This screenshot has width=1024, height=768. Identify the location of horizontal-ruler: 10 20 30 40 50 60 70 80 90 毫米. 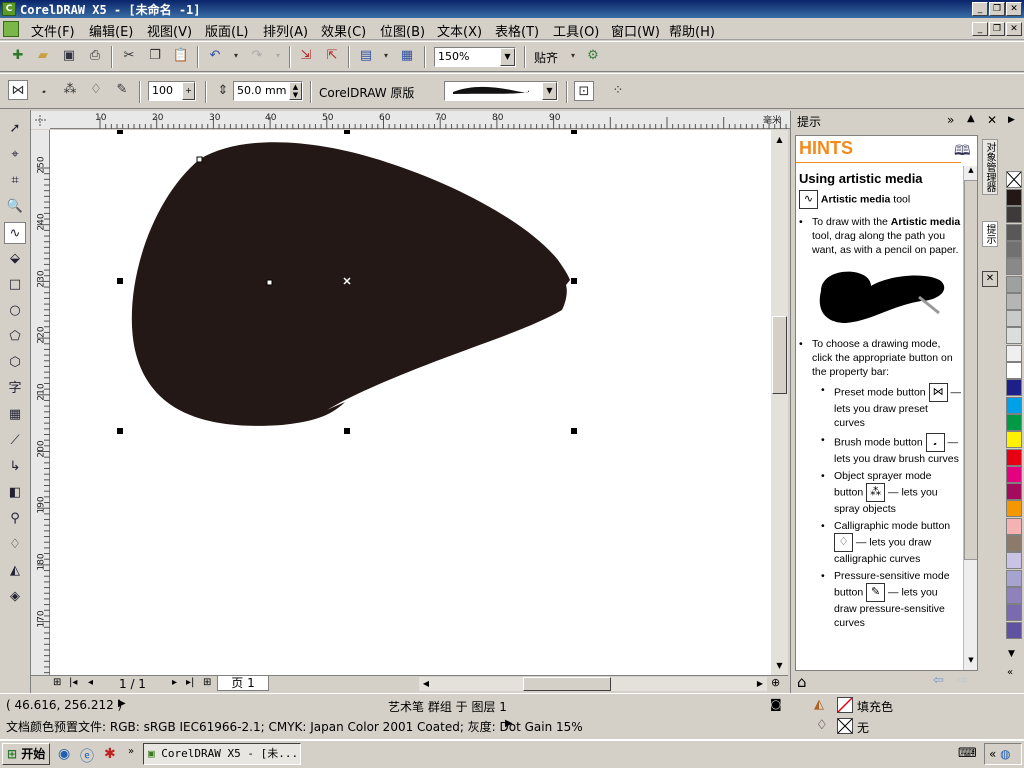
(420, 120).